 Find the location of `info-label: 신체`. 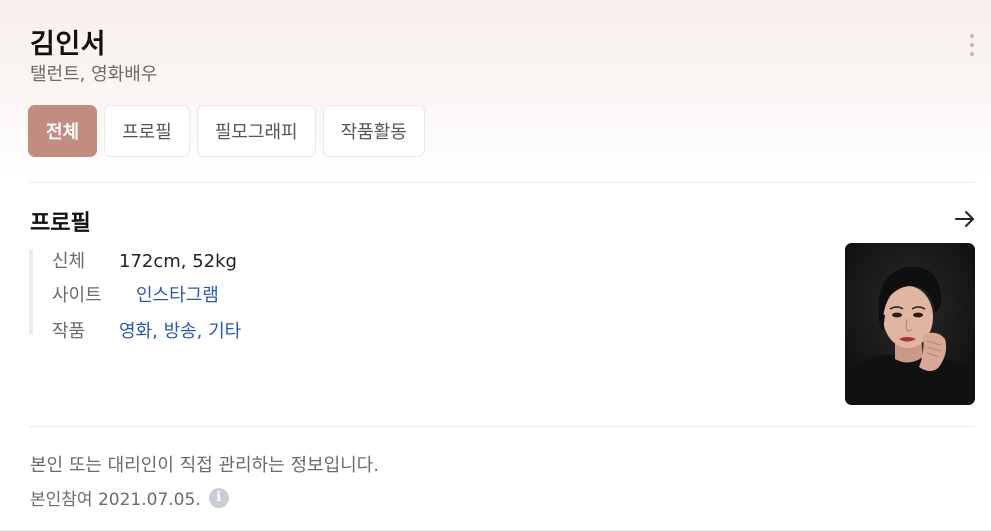

info-label: 신체 is located at coordinates (69, 261).